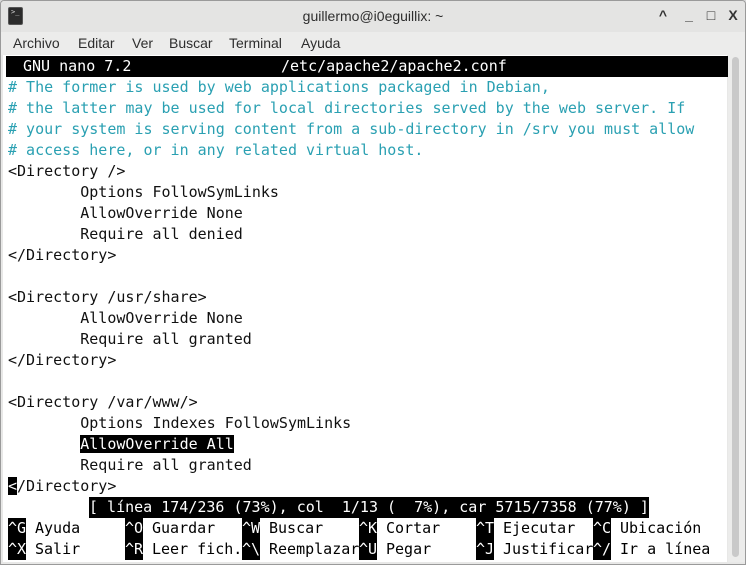  Describe the element at coordinates (485, 528) in the screenshot. I see `shortcut-key: ^T` at that location.